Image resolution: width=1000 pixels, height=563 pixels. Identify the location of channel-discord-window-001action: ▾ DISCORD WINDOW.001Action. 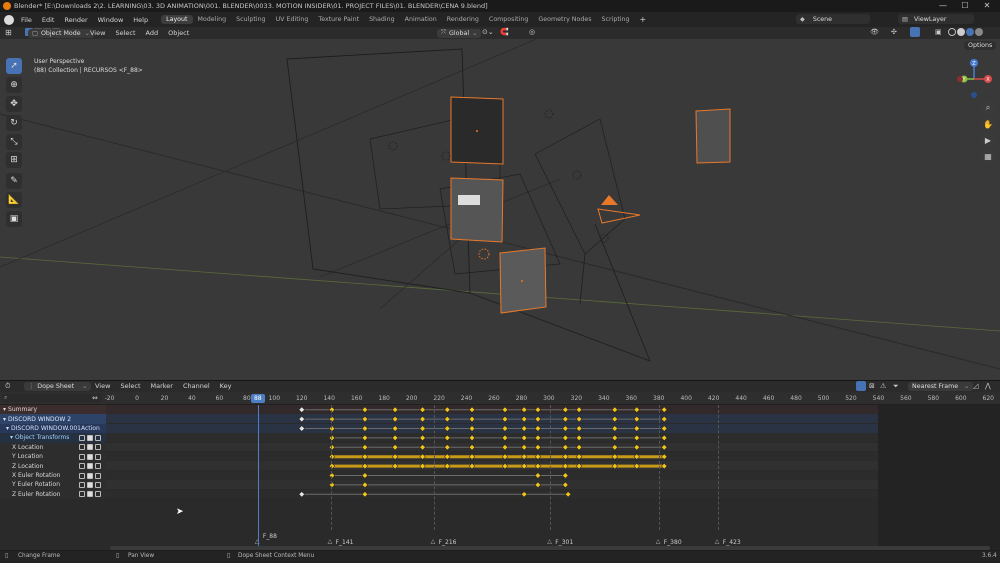
(53, 428).